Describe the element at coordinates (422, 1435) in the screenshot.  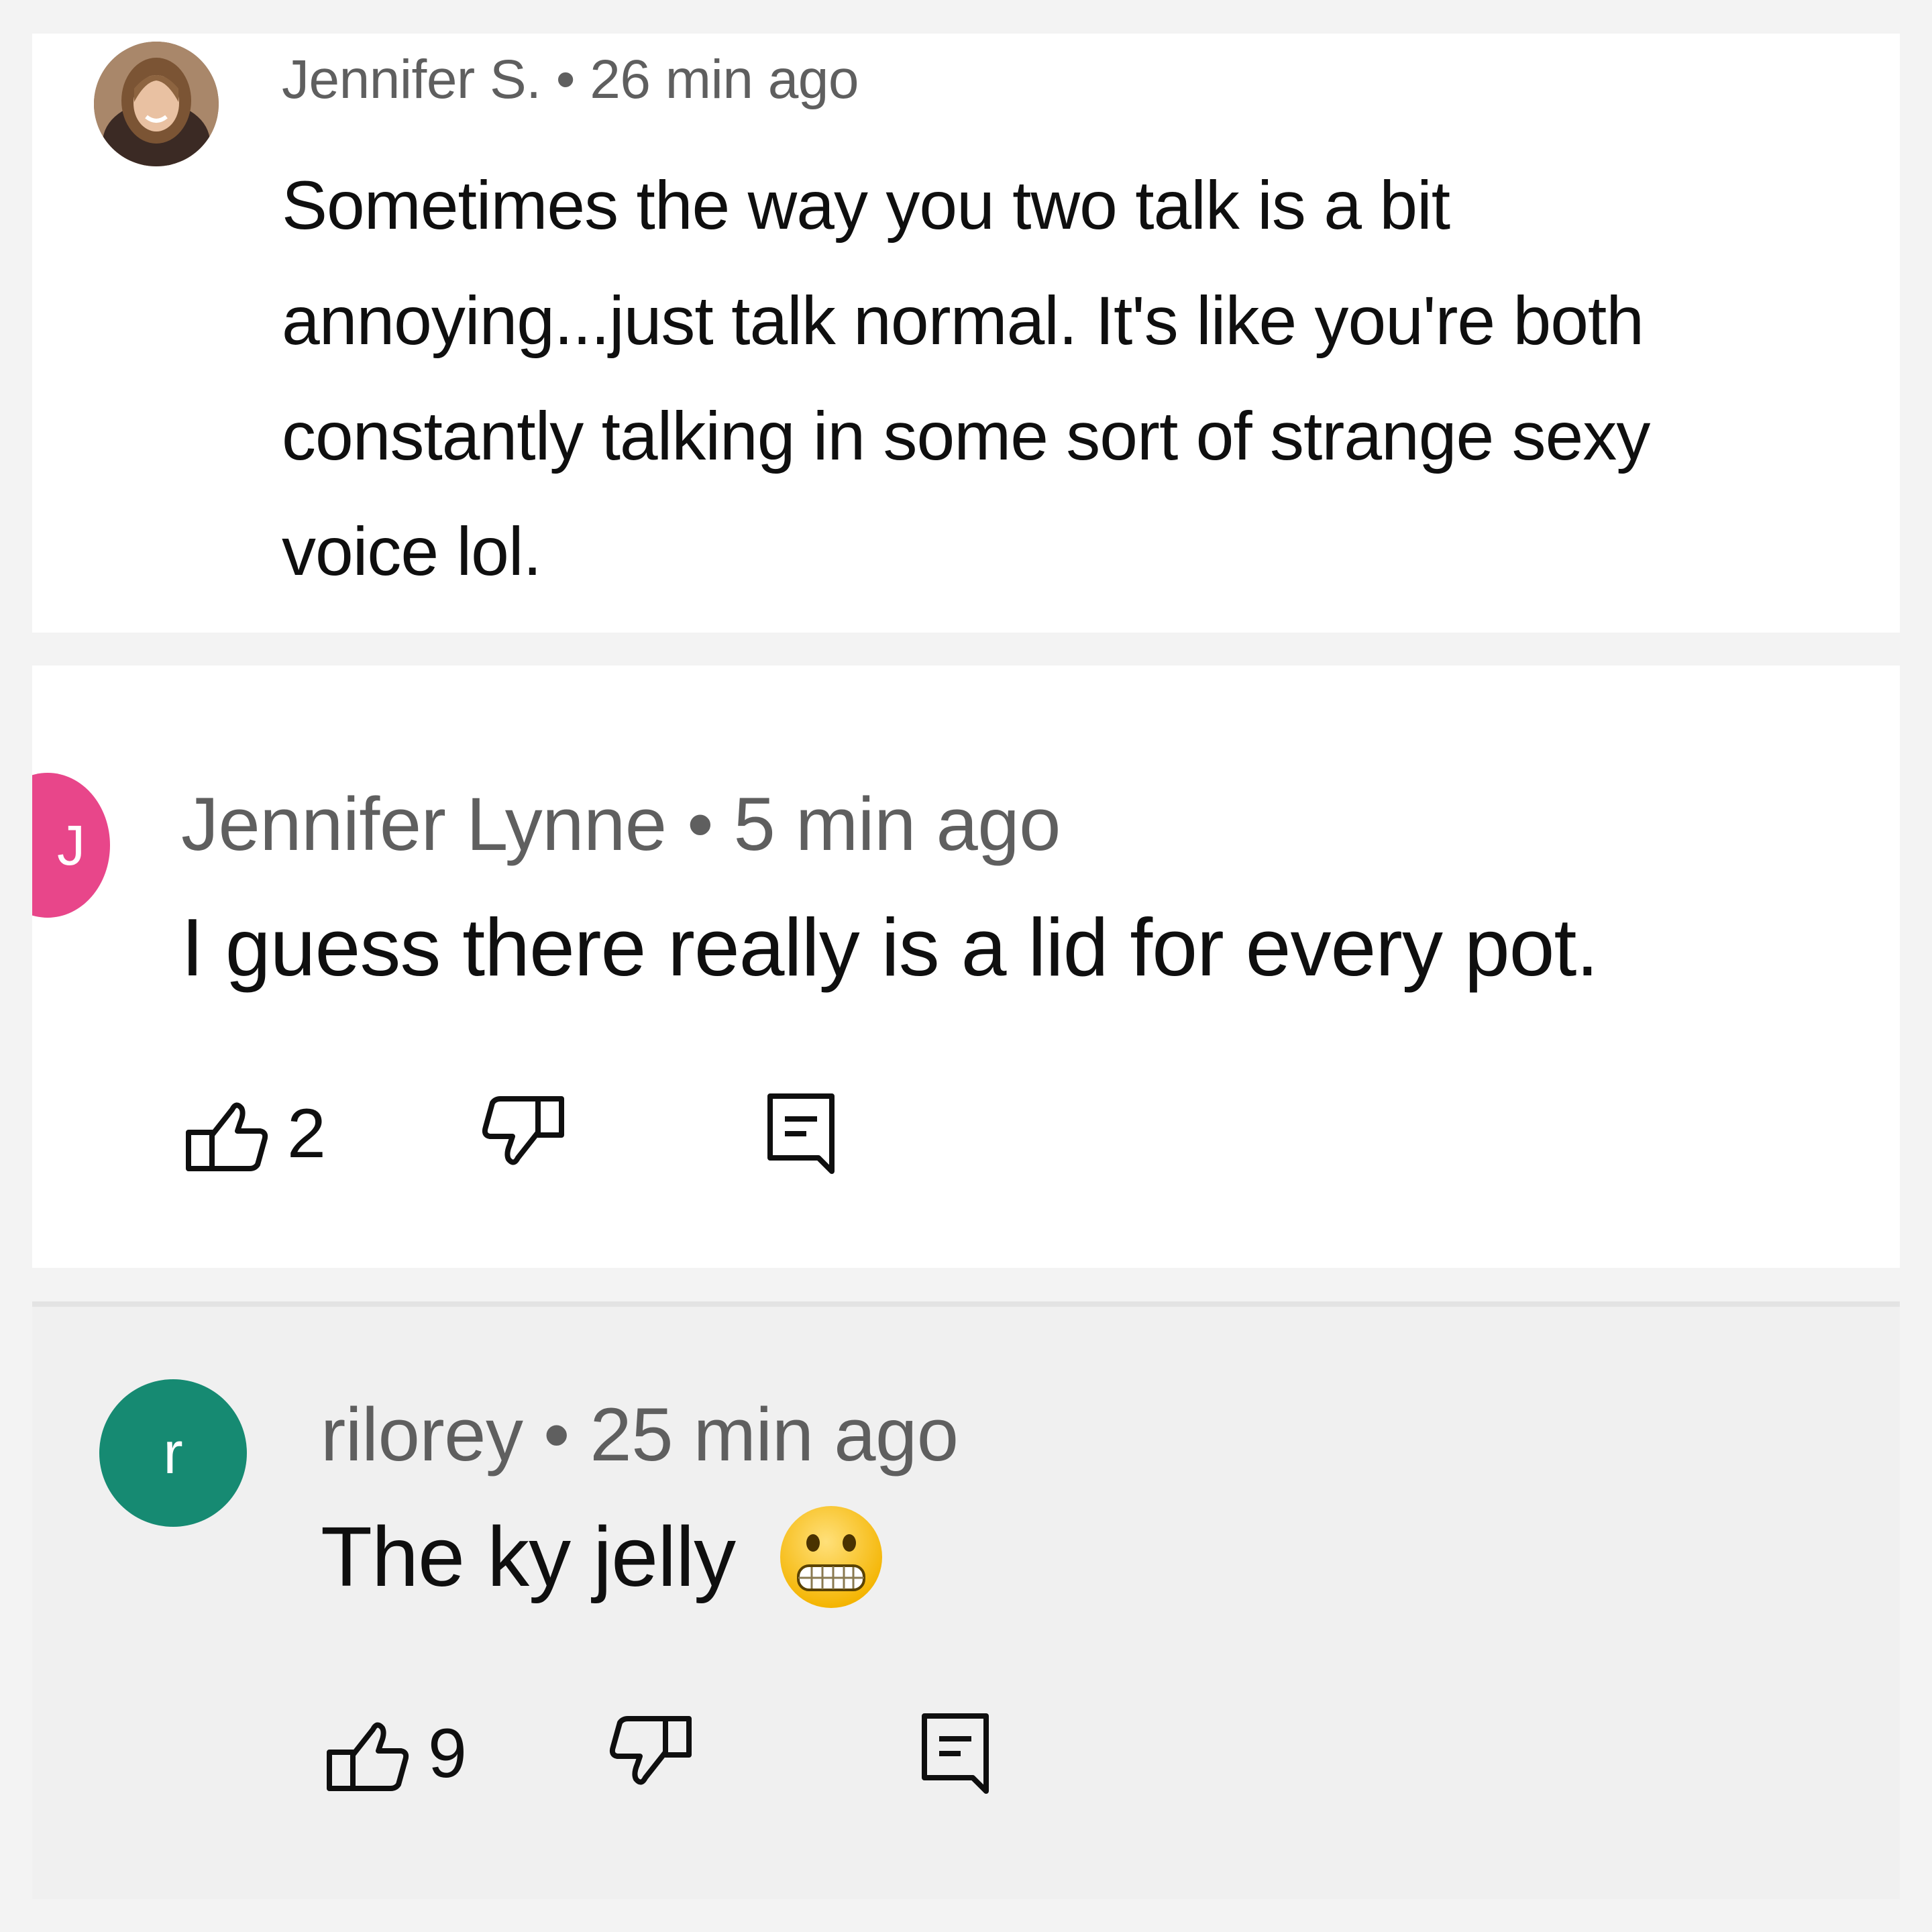
I see `author-name: rilorey` at that location.